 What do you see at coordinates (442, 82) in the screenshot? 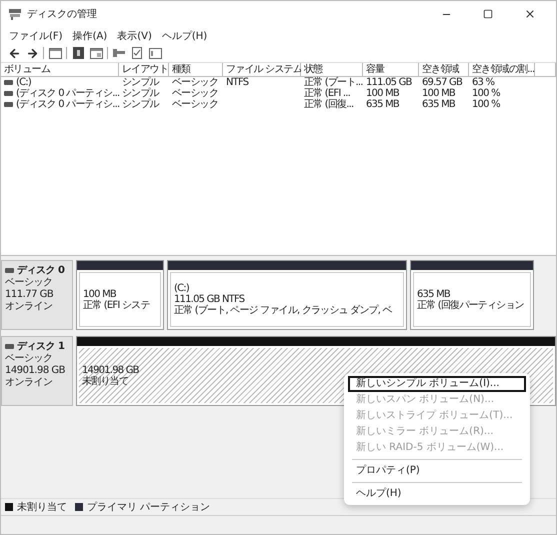
I see `table-cell-text: 69.57 GB` at bounding box center [442, 82].